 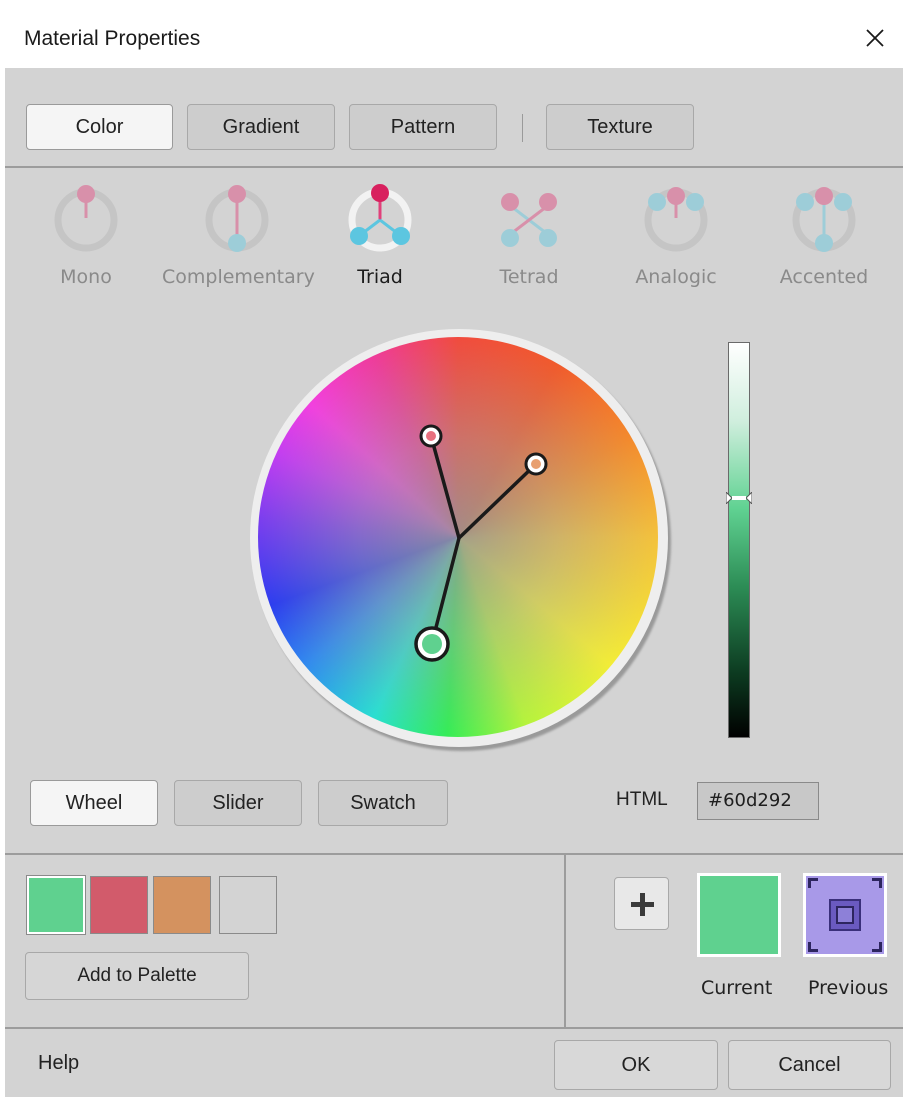 I want to click on previous-color-label: Previous, so click(x=848, y=988).